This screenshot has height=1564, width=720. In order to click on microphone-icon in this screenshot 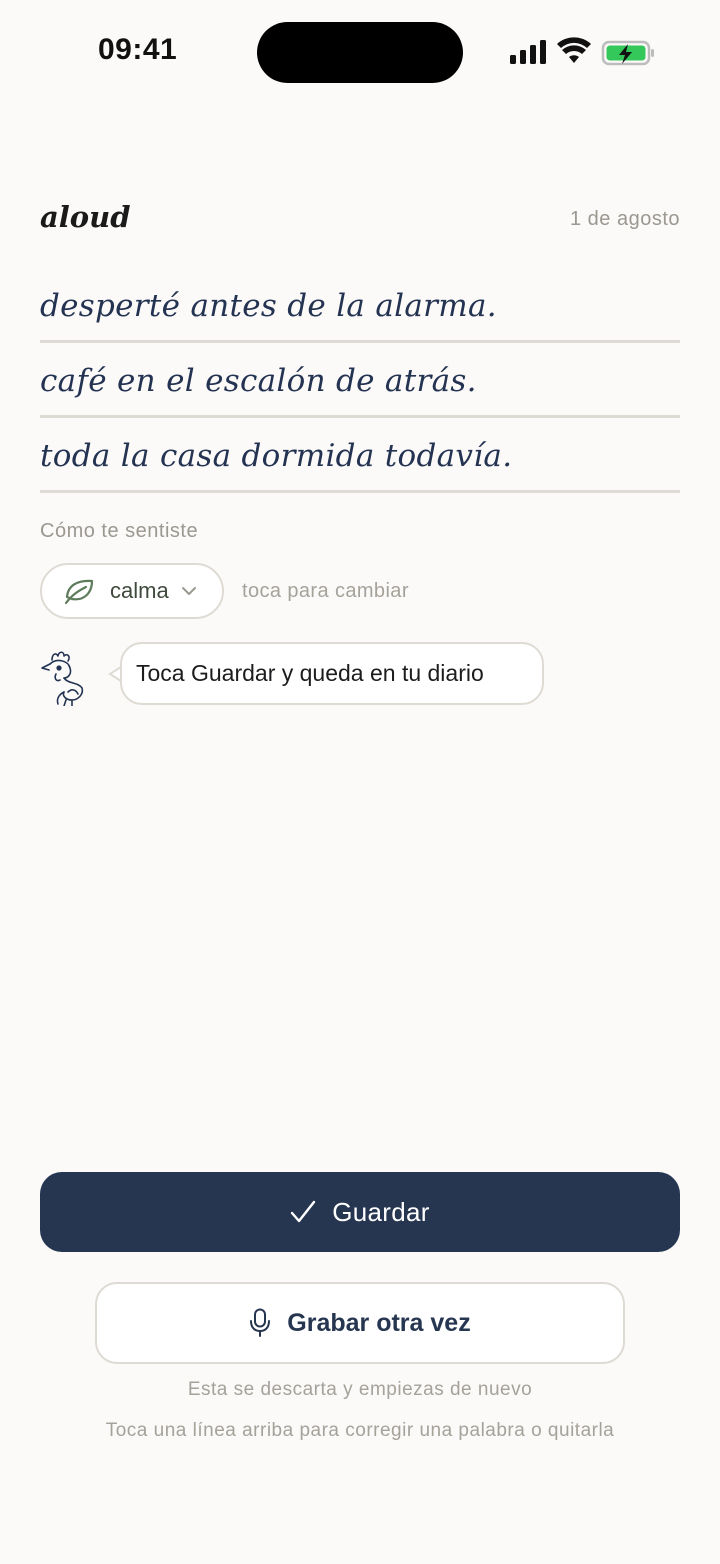, I will do `click(260, 1322)`.